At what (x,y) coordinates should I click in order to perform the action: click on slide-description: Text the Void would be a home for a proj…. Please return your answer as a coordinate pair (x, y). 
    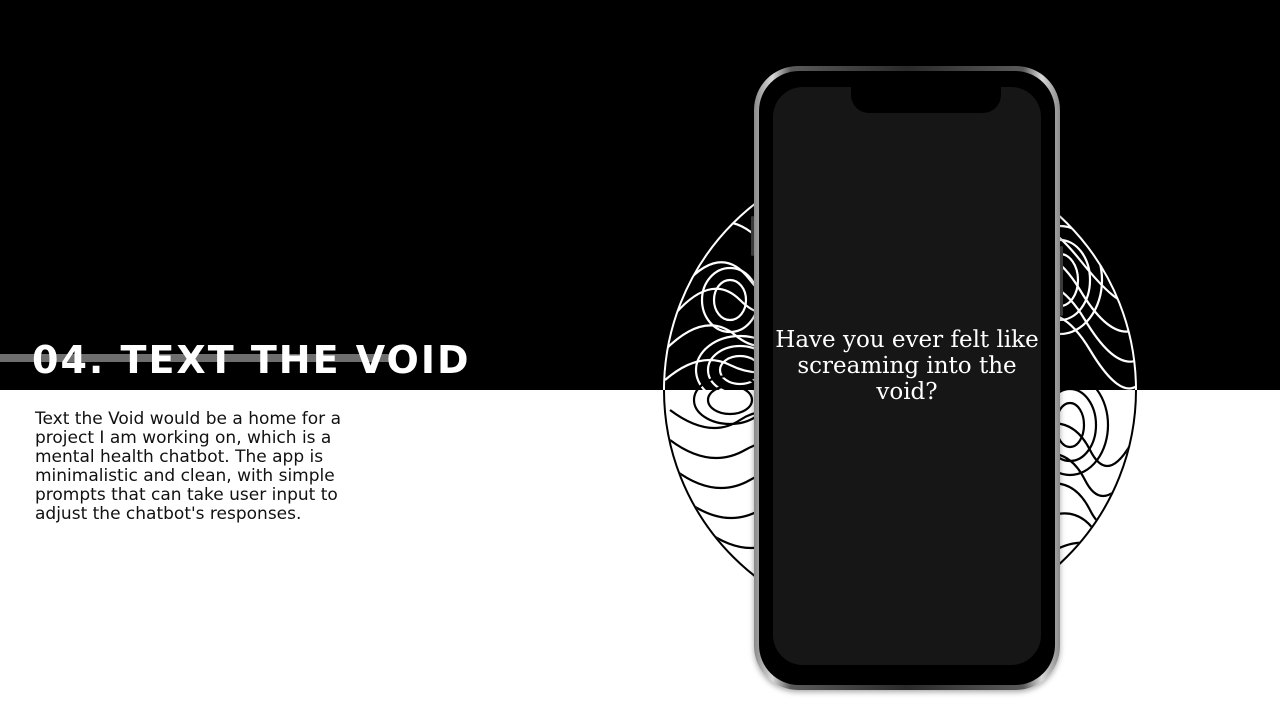
    Looking at the image, I should click on (188, 466).